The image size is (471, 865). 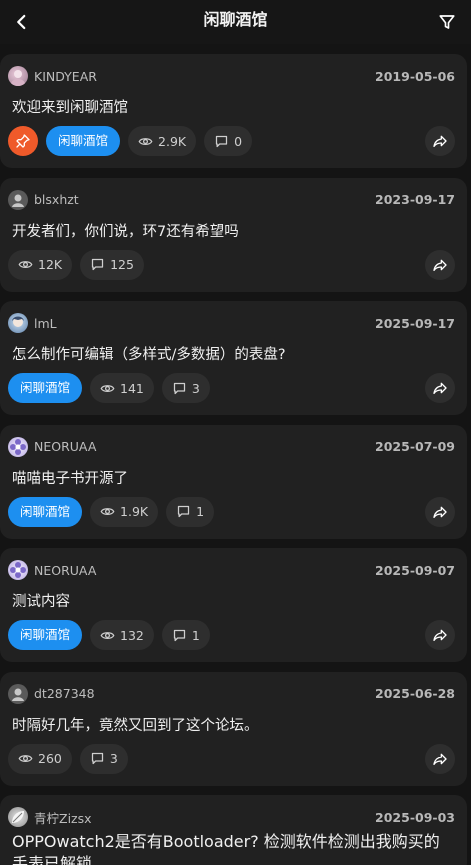 What do you see at coordinates (231, 76) in the screenshot?
I see `post-author-row: KINDYEAR 2019-05-06` at bounding box center [231, 76].